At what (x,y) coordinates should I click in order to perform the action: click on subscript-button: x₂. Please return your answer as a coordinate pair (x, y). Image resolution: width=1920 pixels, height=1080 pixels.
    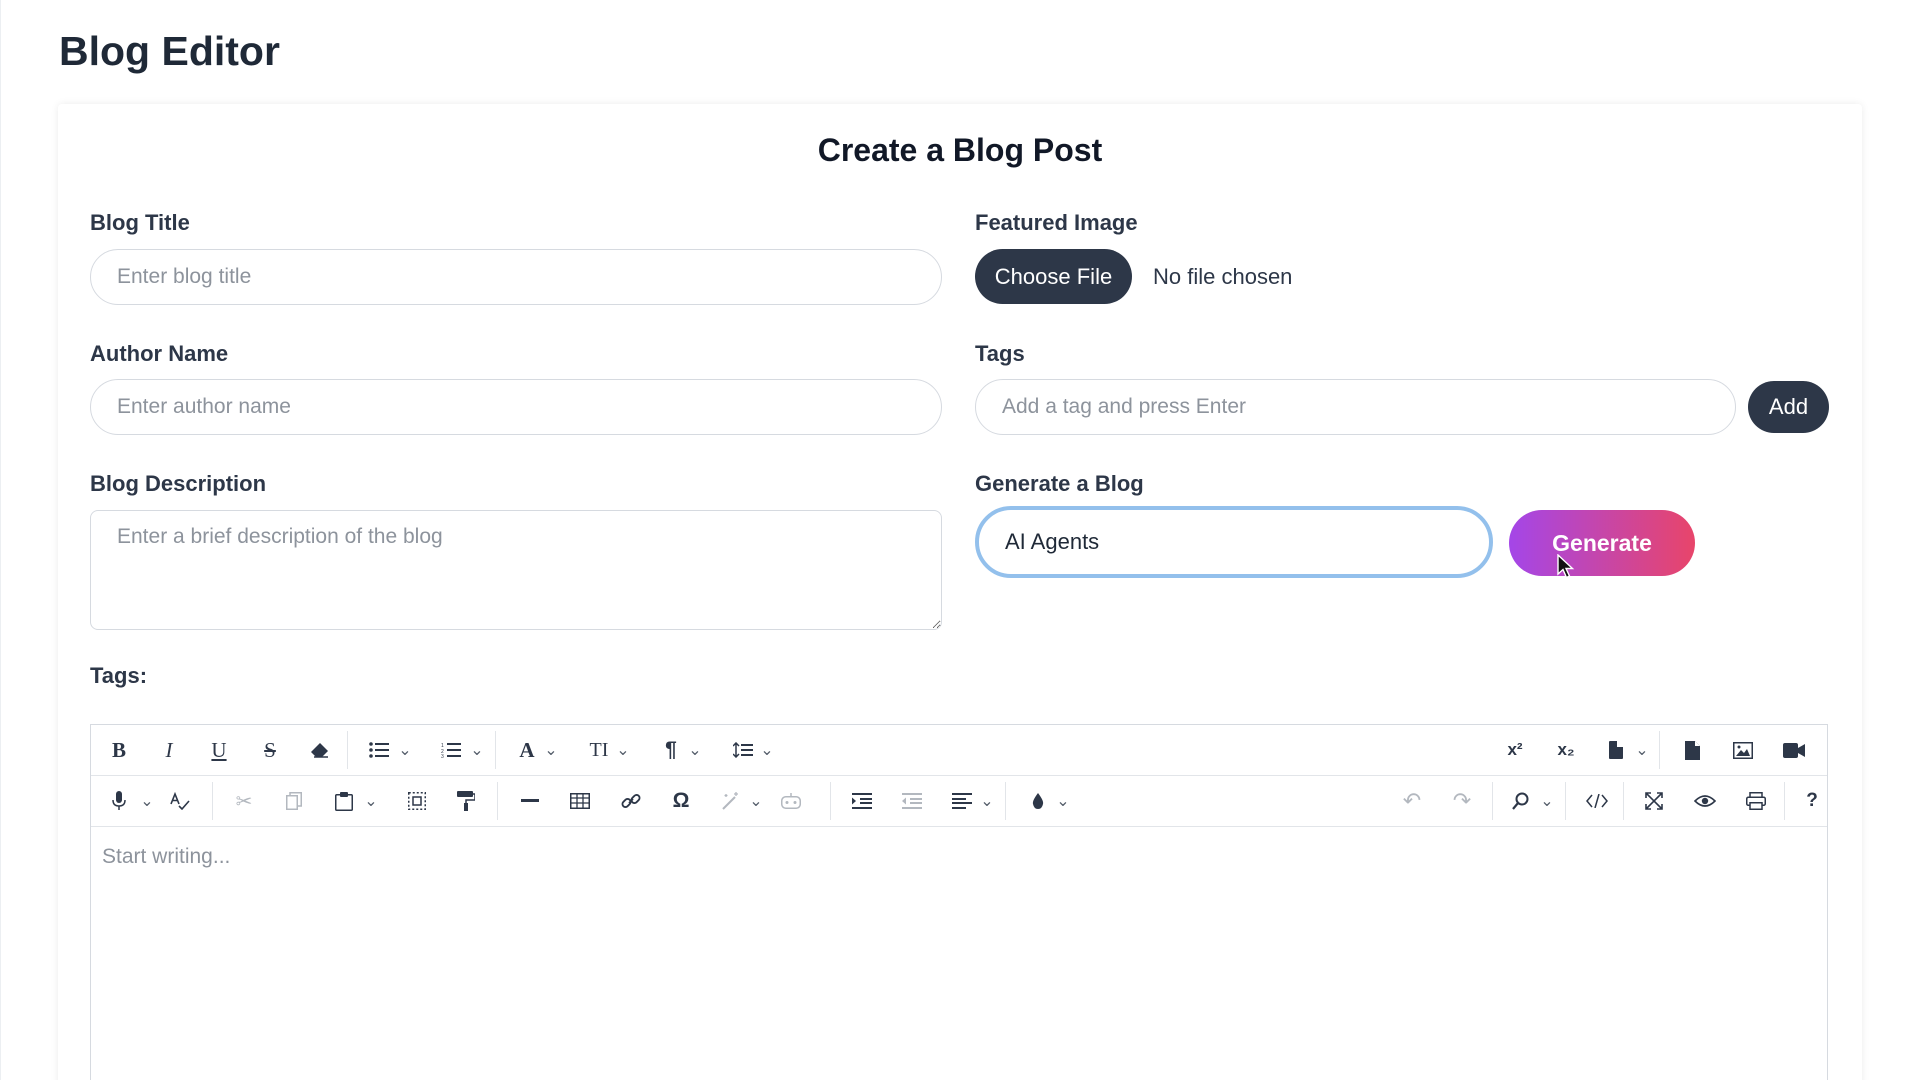
    Looking at the image, I should click on (1566, 750).